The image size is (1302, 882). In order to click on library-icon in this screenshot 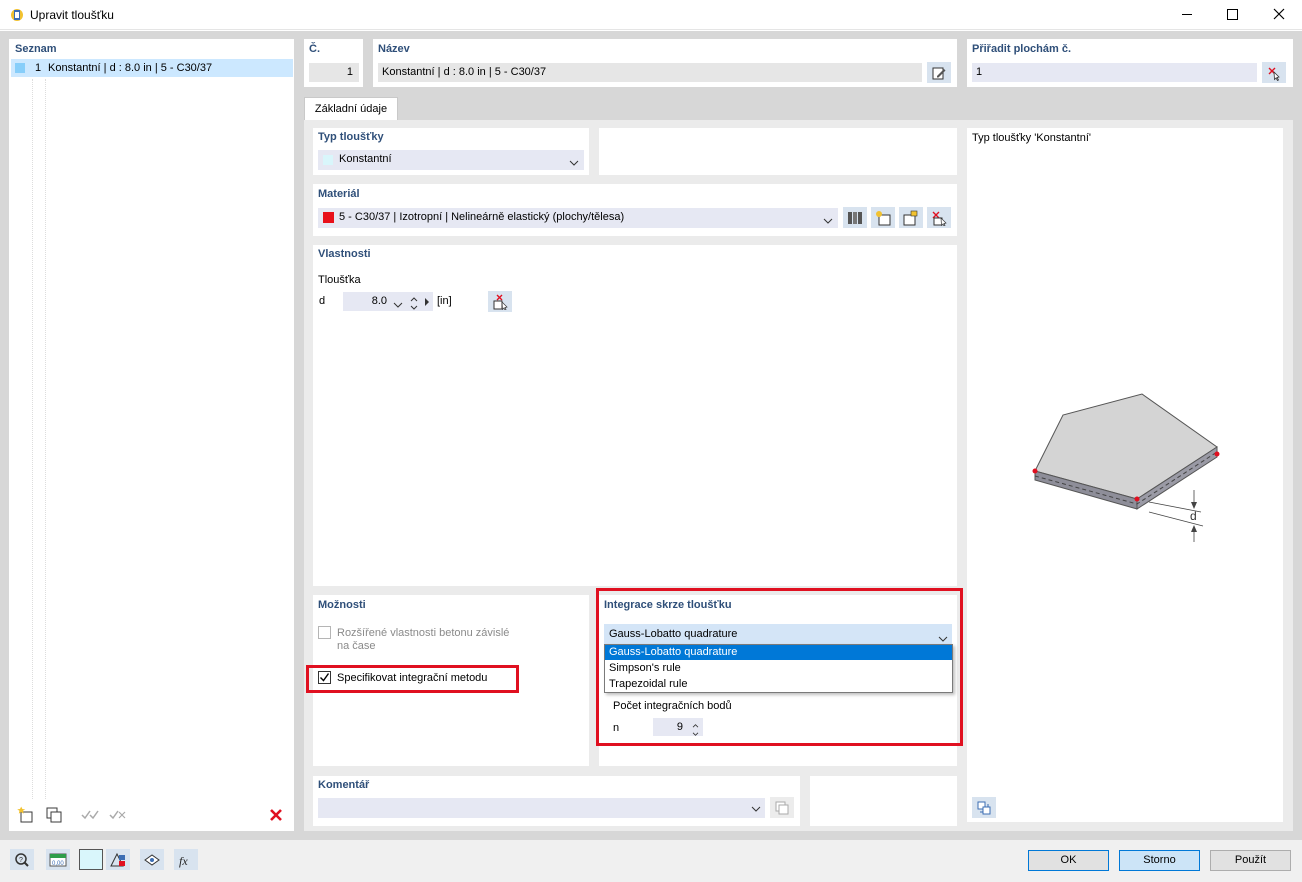, I will do `click(855, 217)`.